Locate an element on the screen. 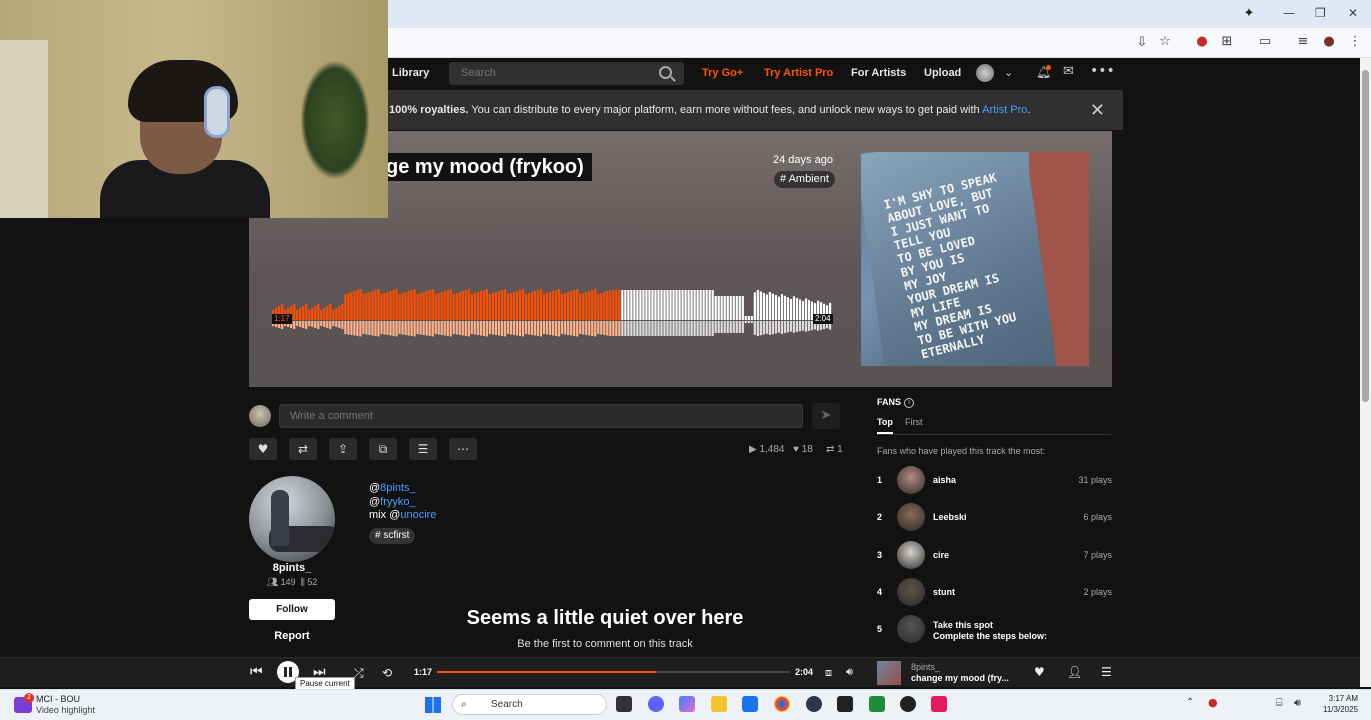  repeat-icon: ⟲ is located at coordinates (387, 673).